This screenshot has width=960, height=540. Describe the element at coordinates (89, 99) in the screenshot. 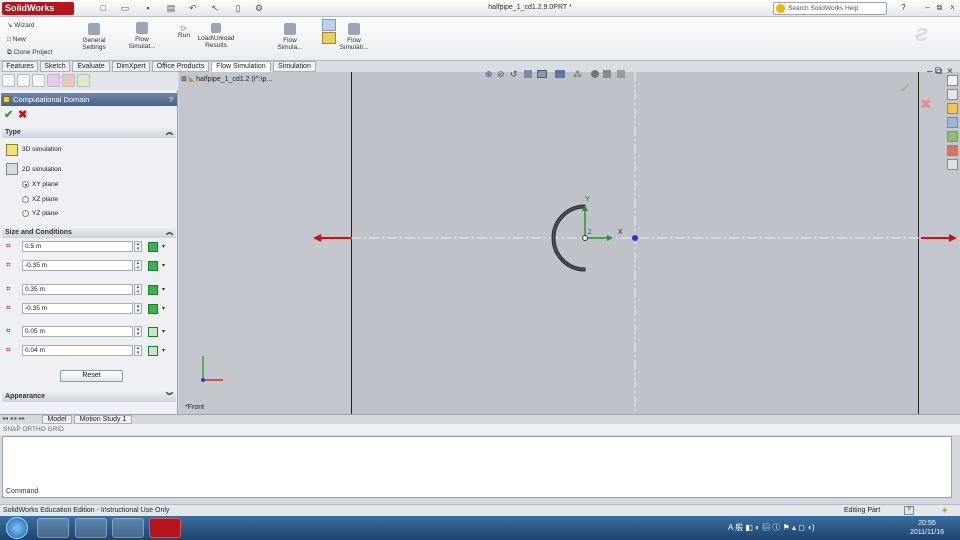

I see `pm-title: Computational Domain ?` at that location.